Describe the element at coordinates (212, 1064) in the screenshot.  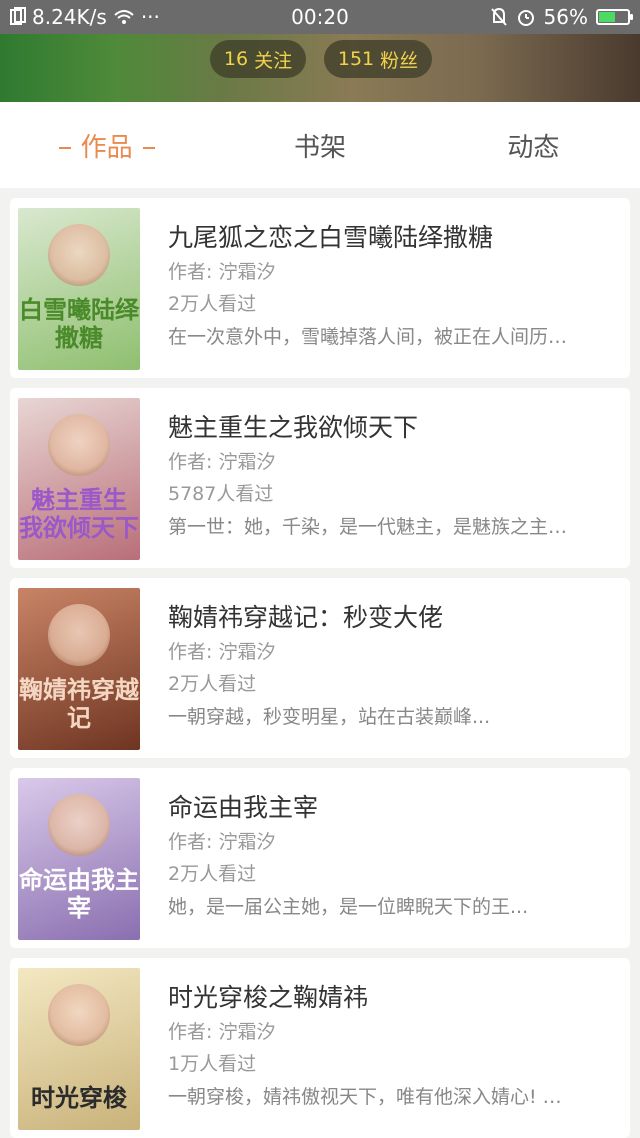
I see `book-views: 1万人看过` at that location.